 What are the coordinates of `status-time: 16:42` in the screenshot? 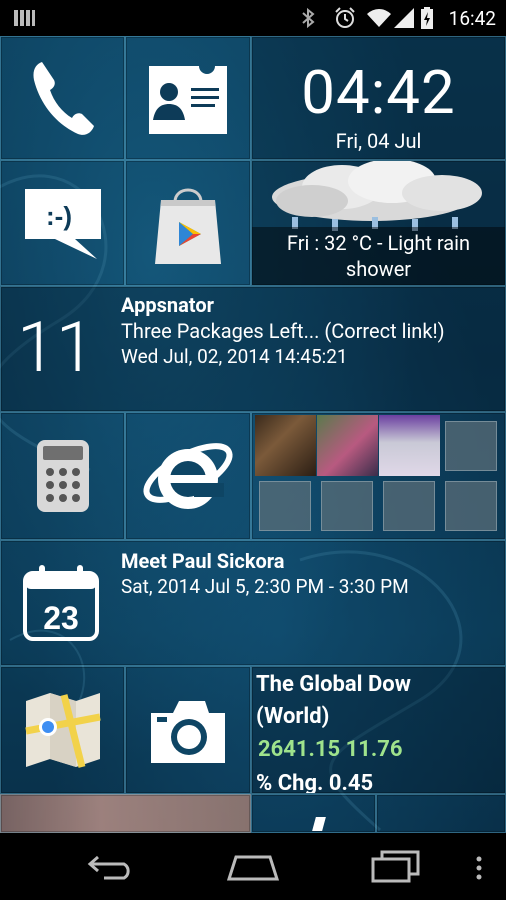 It's located at (472, 18).